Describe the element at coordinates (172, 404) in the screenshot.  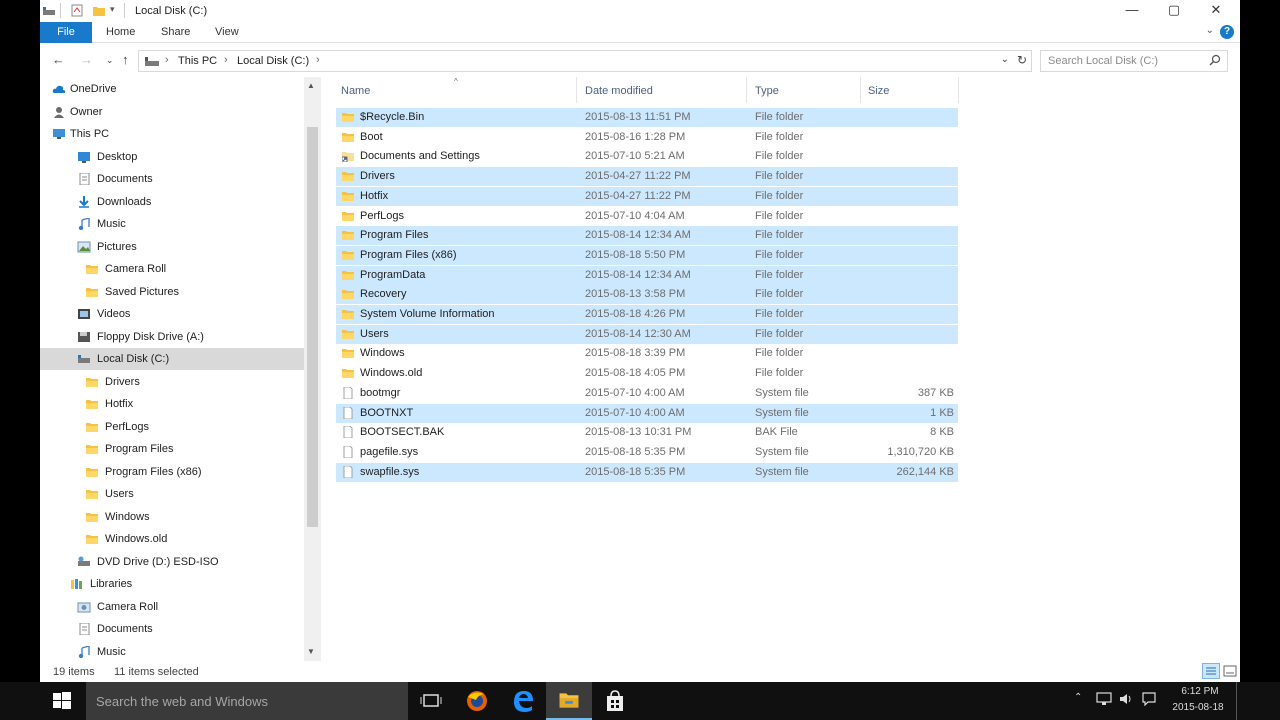
I see `nav-item: Hotfix` at that location.